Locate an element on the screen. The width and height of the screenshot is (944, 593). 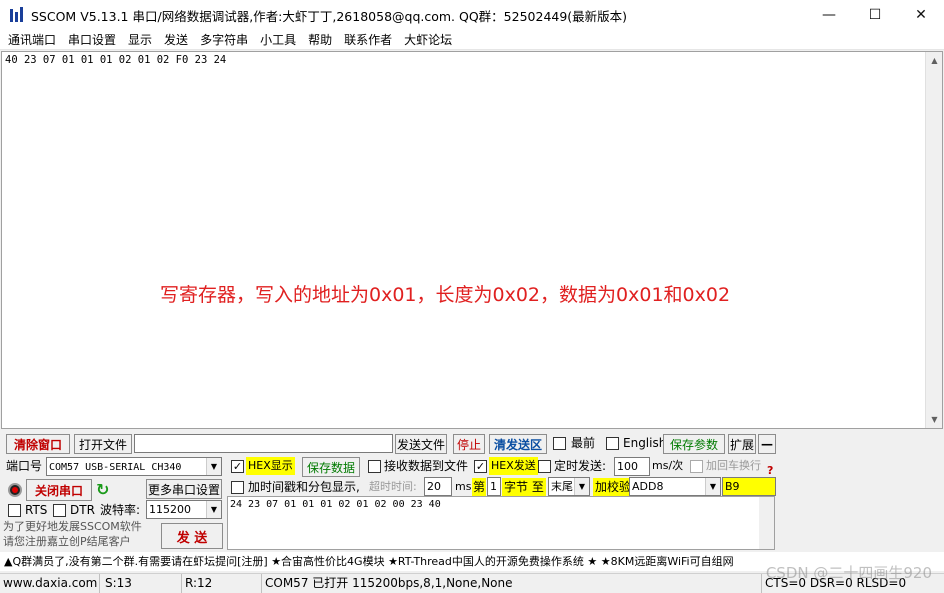
timed-interval-input: 100 is located at coordinates (632, 466).